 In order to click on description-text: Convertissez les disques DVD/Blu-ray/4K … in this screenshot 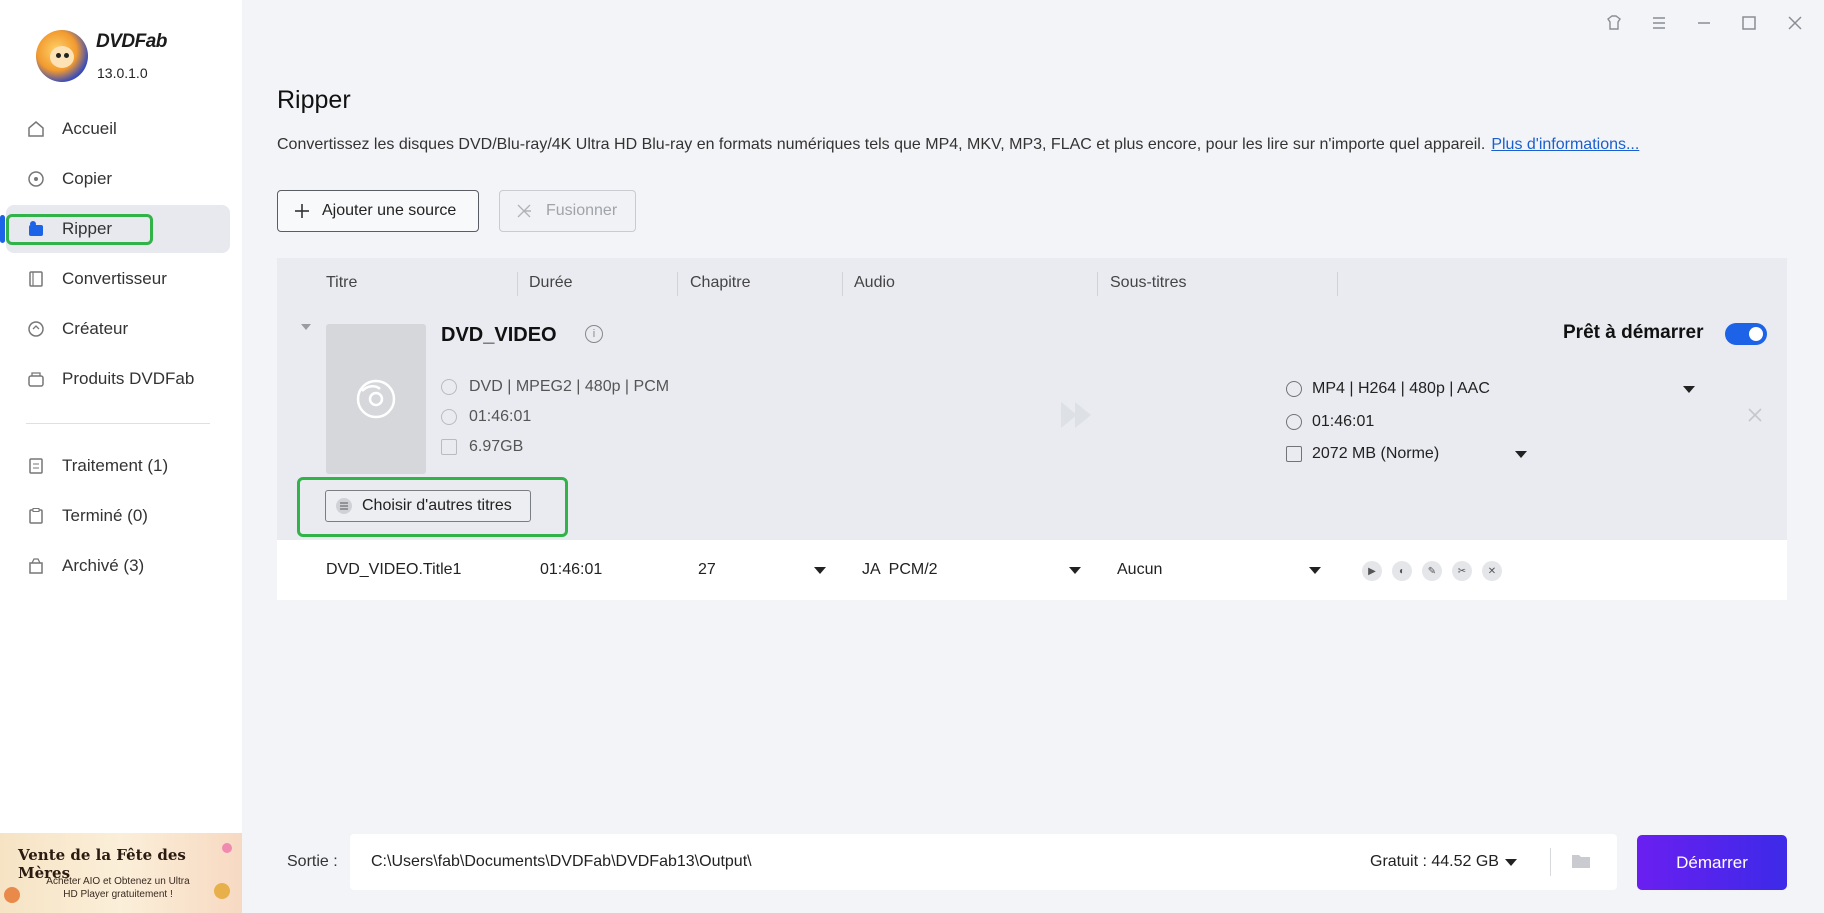, I will do `click(881, 144)`.